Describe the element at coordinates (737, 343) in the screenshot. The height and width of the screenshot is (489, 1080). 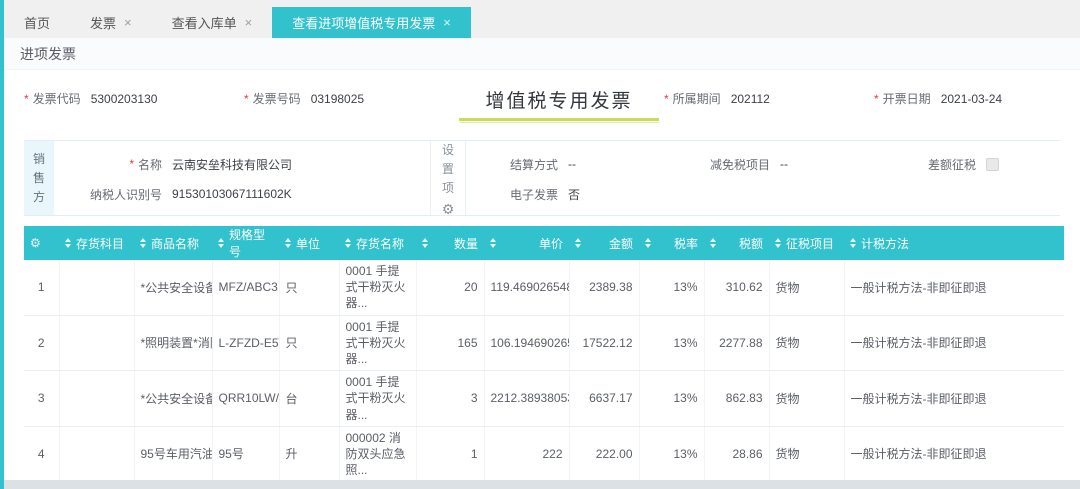
I see `cell-tax-amount: 2277.88` at that location.